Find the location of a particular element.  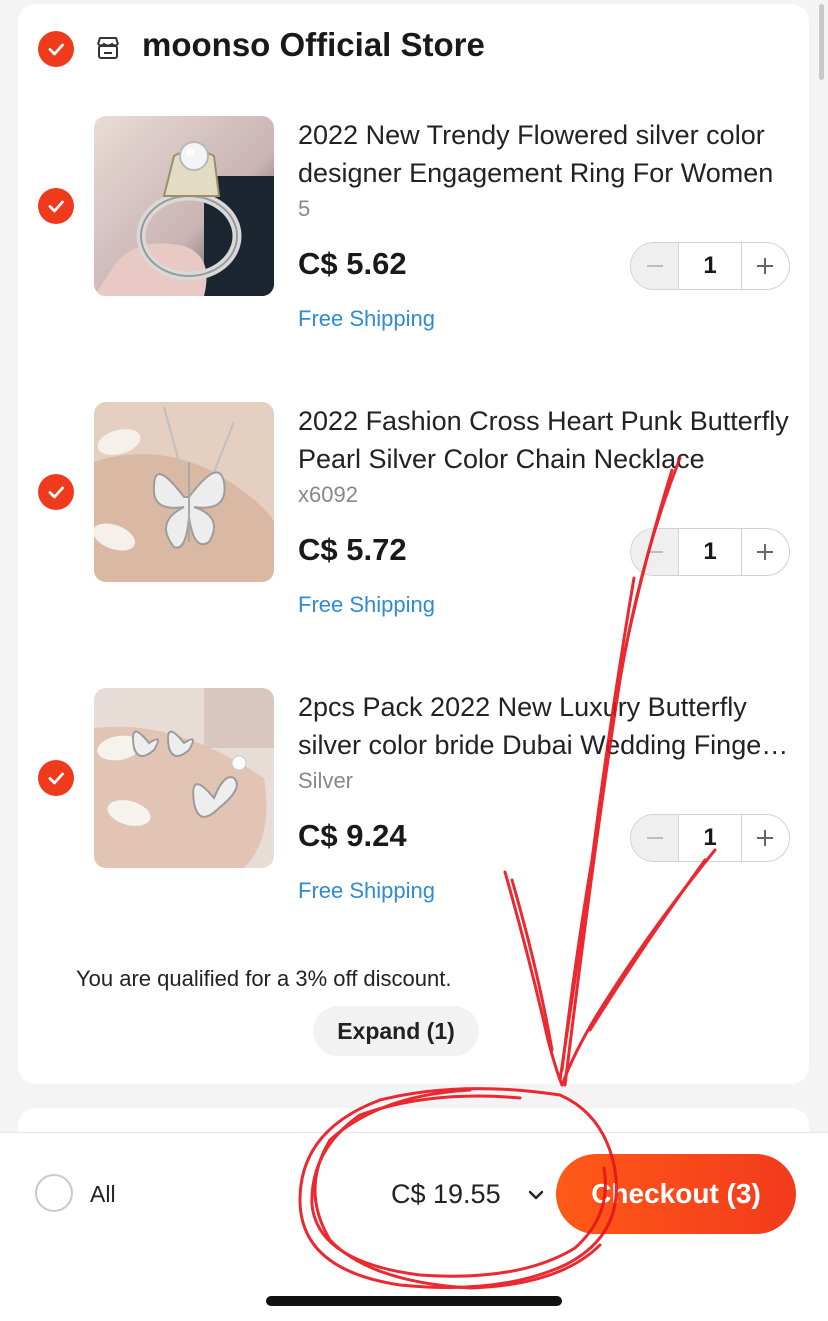

store-icon is located at coordinates (108, 48).